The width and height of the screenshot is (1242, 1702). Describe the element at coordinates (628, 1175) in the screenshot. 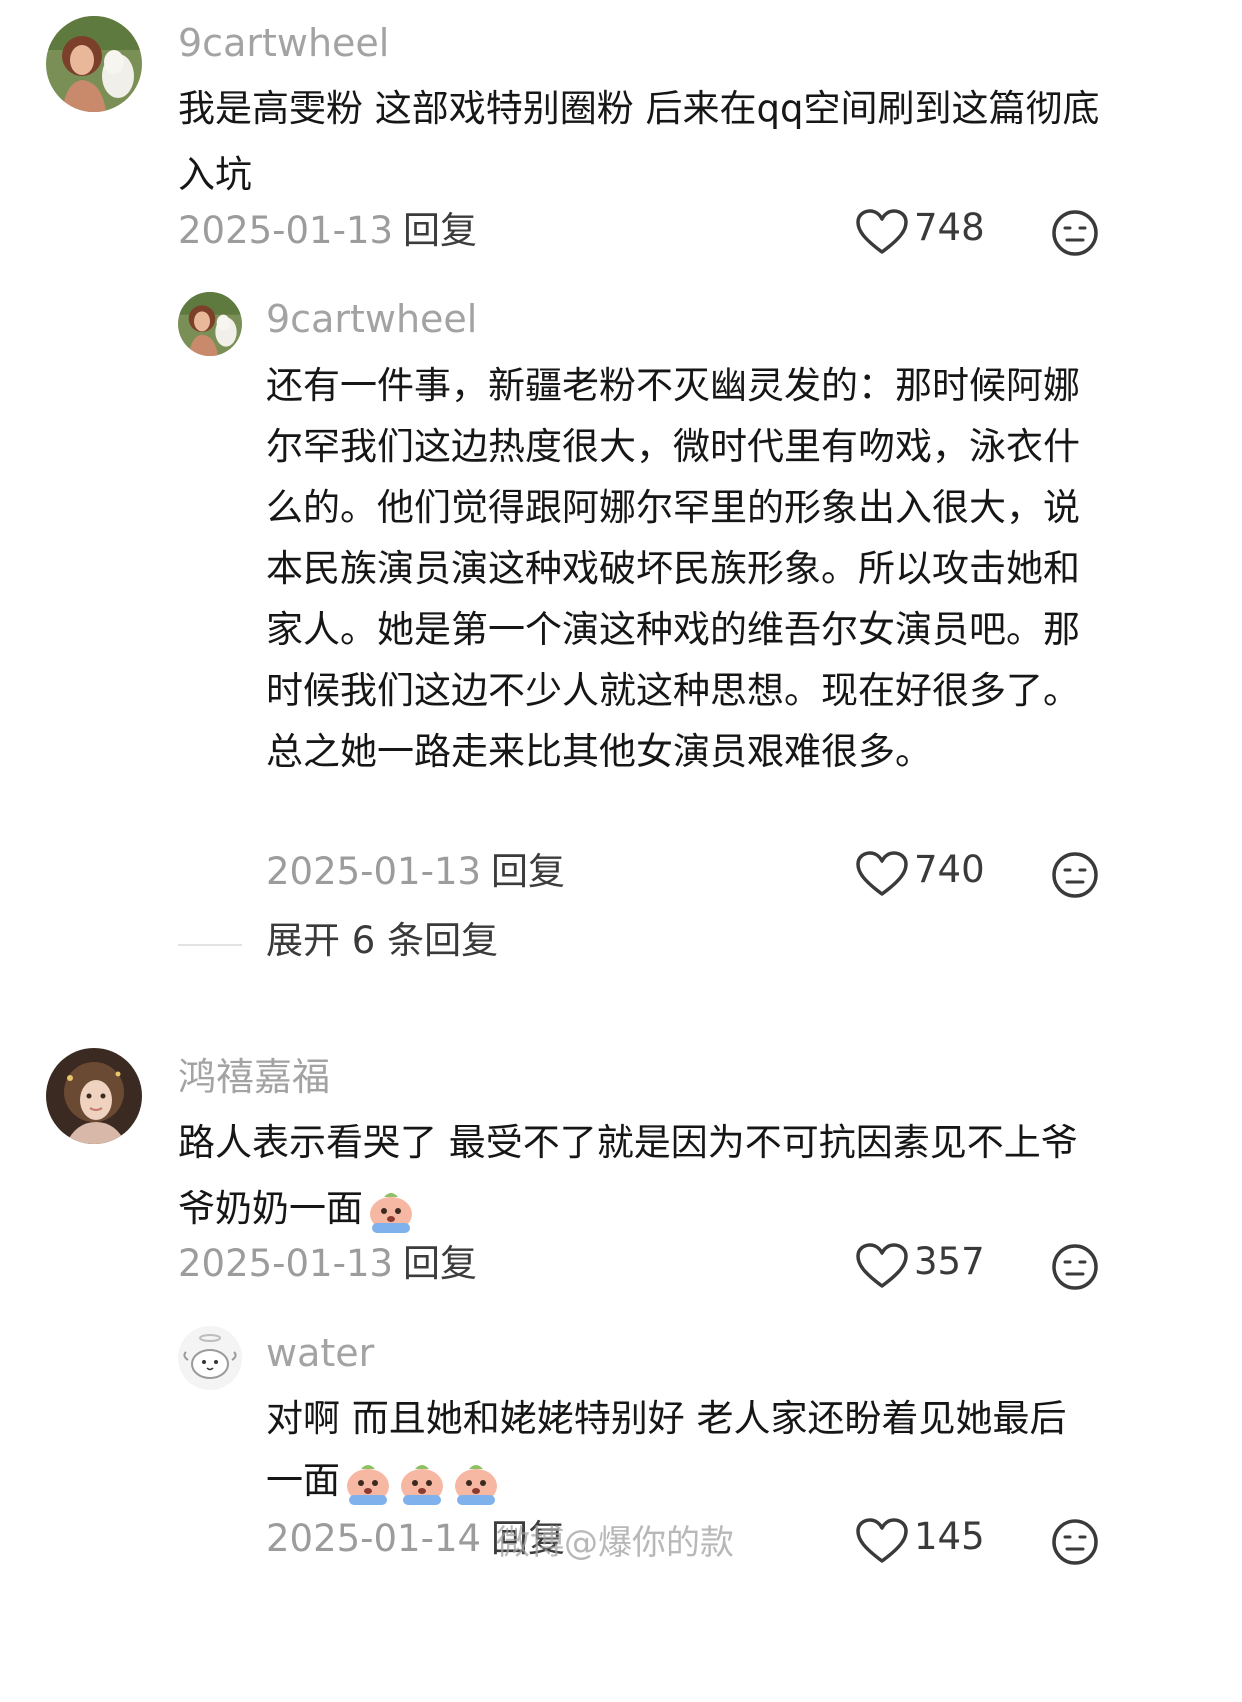

I see `comment-text-body: 路人表示看哭了 最受不了就是因为不可抗因素见不上爷爷奶奶一面` at that location.